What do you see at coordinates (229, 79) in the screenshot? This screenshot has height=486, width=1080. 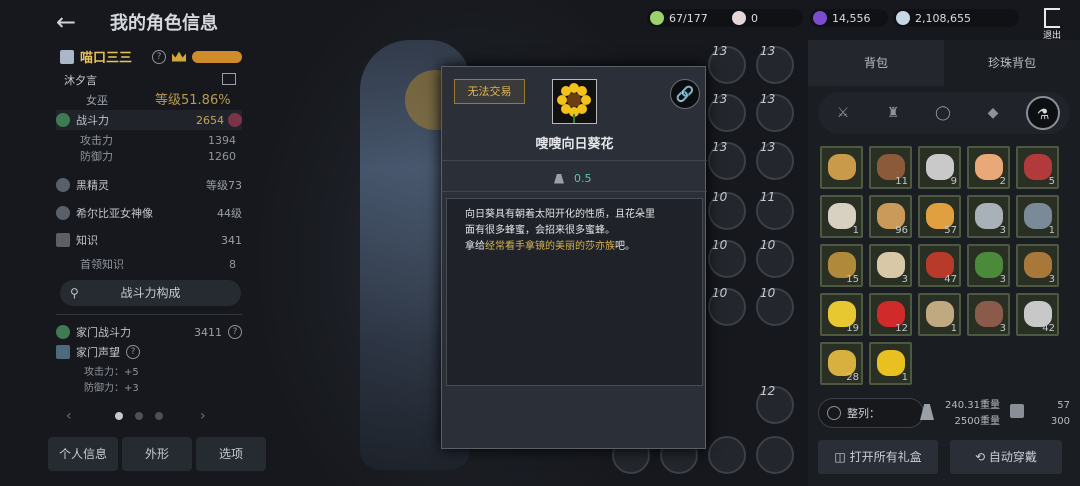 I see `share-icon` at bounding box center [229, 79].